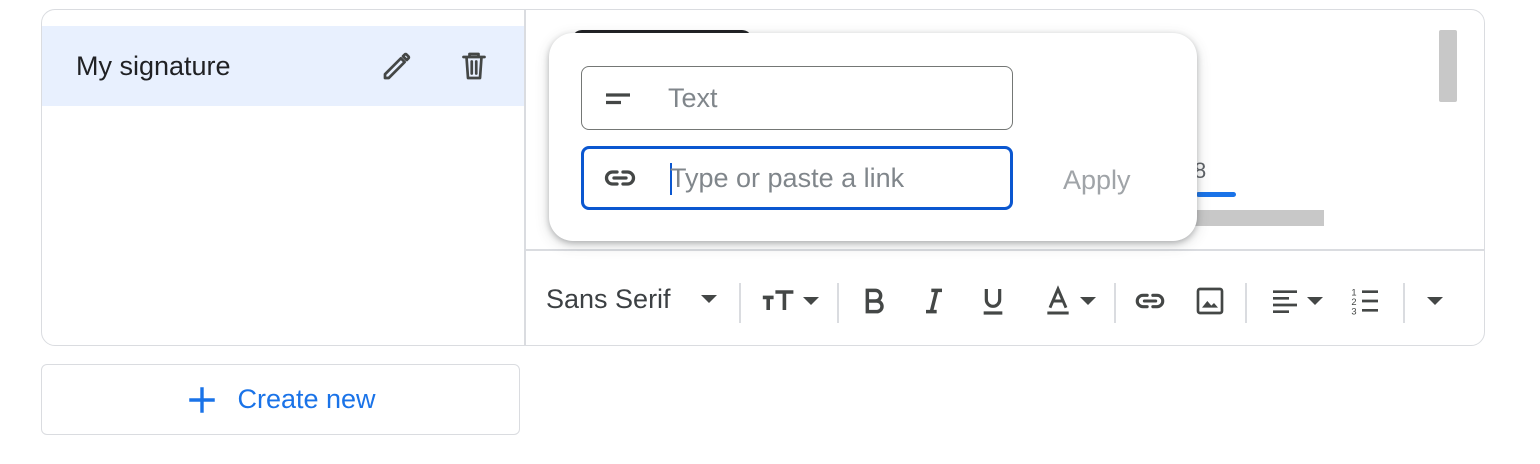 This screenshot has width=1540, height=464. I want to click on create-new-label: Create new, so click(306, 399).